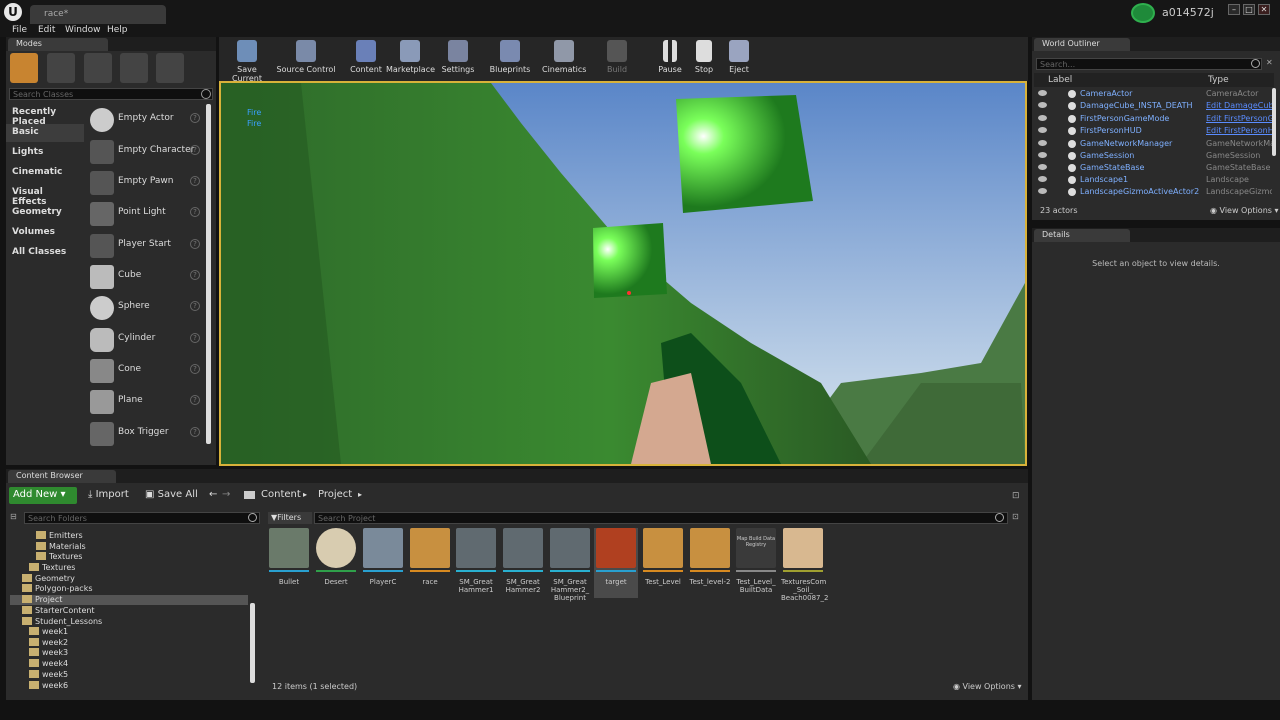  I want to click on outliner-row-type-link: Edit DamageCub, so click(1239, 105).